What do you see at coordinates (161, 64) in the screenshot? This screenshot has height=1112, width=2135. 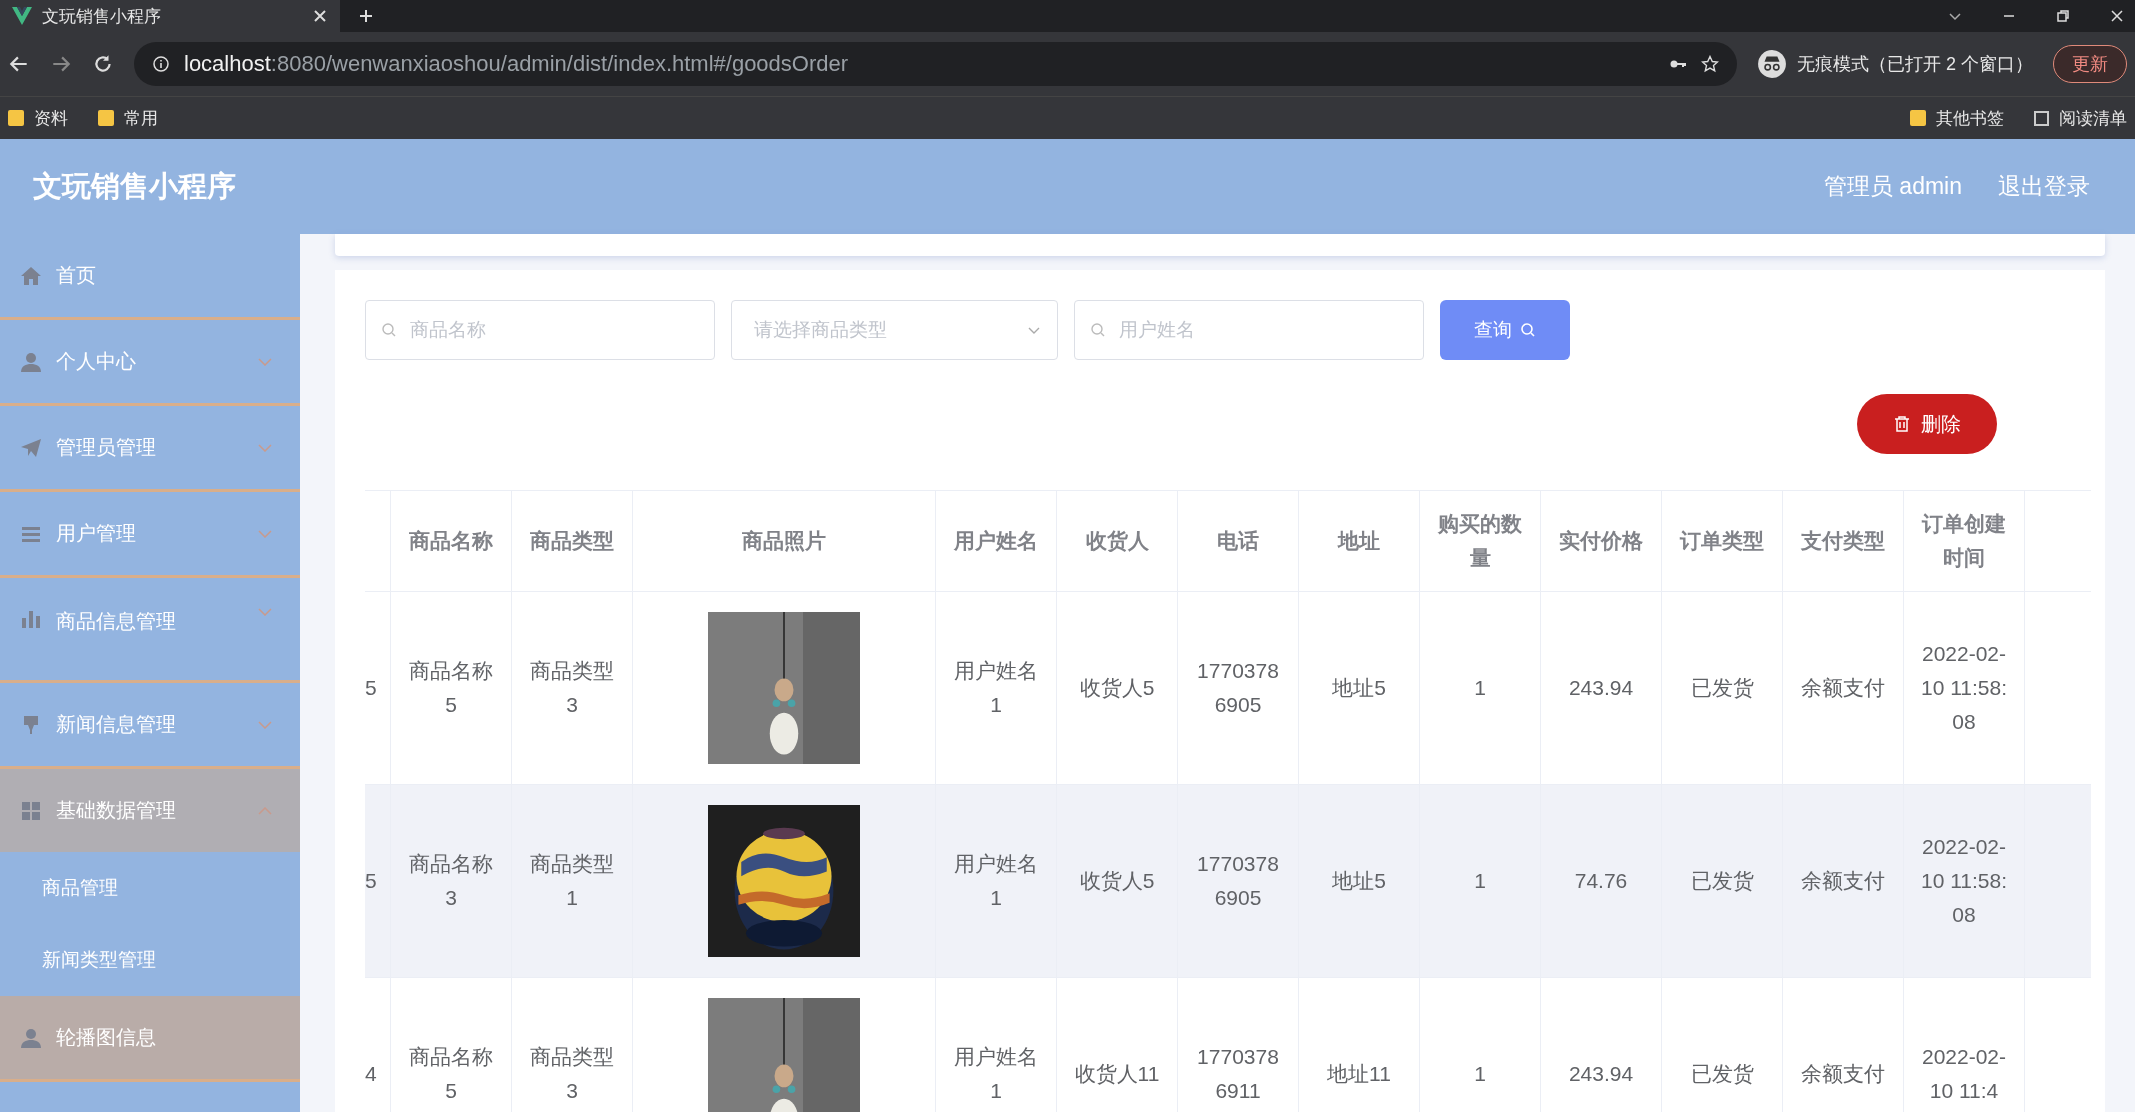 I see `info-icon` at bounding box center [161, 64].